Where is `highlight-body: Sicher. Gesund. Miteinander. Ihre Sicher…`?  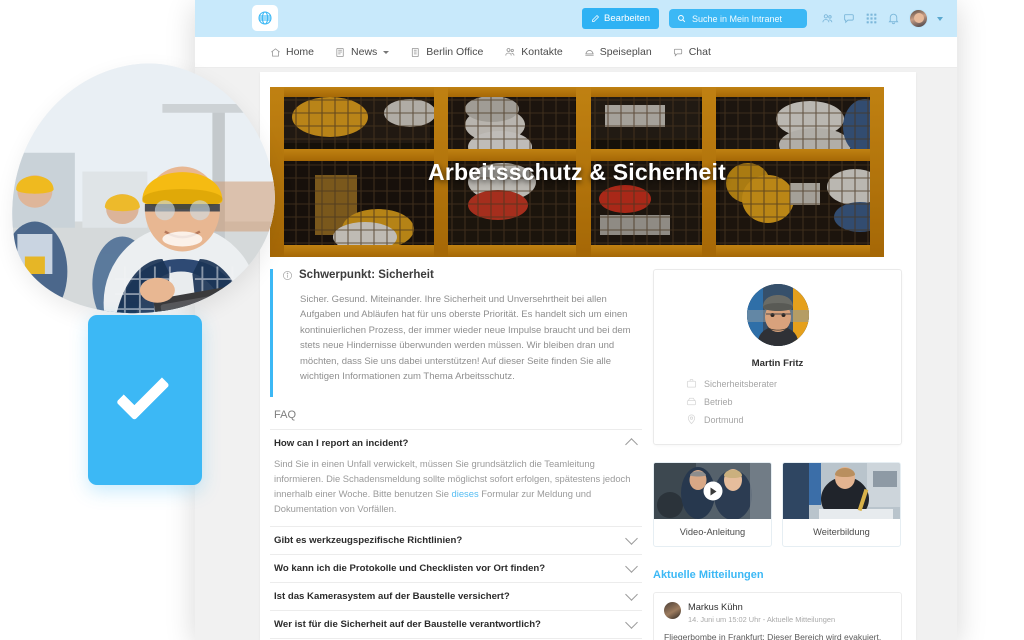 highlight-body: Sicher. Gesund. Miteinander. Ihre Sicher… is located at coordinates (465, 338).